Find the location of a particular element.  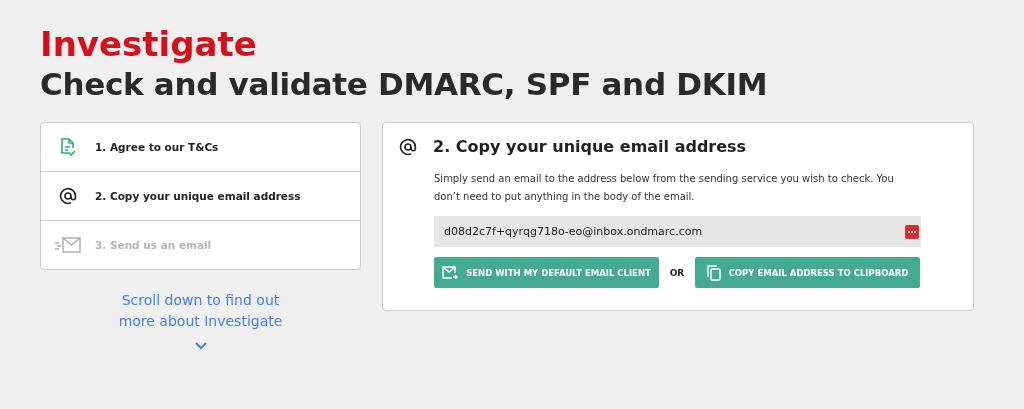

page-title: Check and validate DMARC, SPF and DKIM is located at coordinates (404, 84).